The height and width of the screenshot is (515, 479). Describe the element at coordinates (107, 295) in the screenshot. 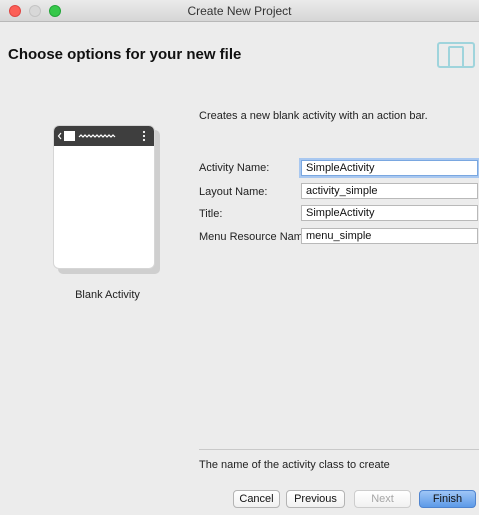

I see `template-name-label: Blank Activity` at that location.